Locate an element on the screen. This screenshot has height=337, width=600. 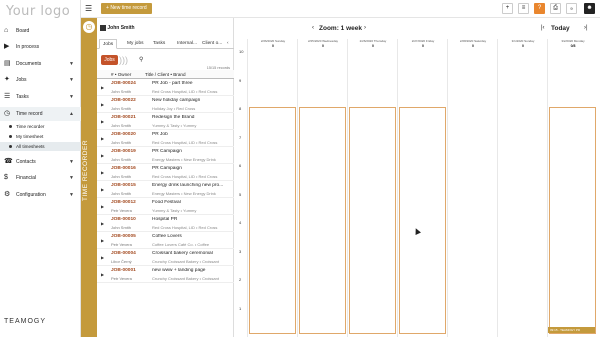
day-column: 2/26/2020 Thursday 0 is located at coordinates (372, 188).